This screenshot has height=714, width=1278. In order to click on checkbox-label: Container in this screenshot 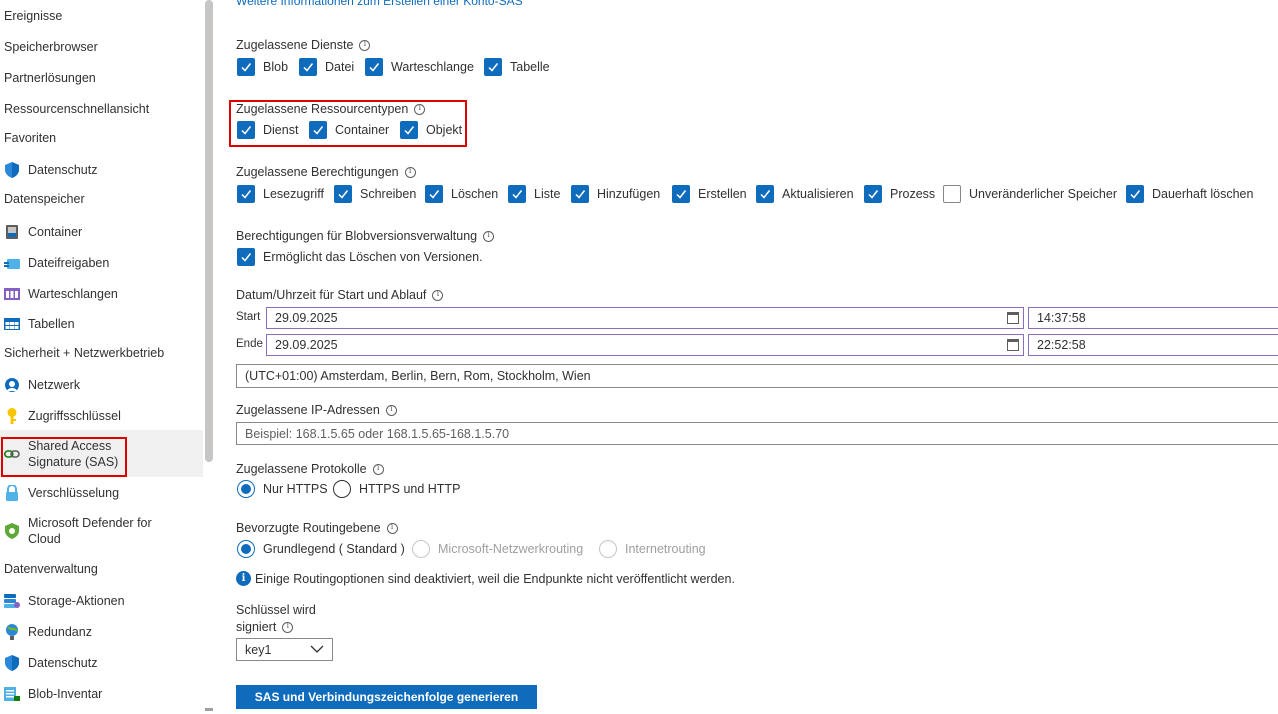, I will do `click(362, 130)`.